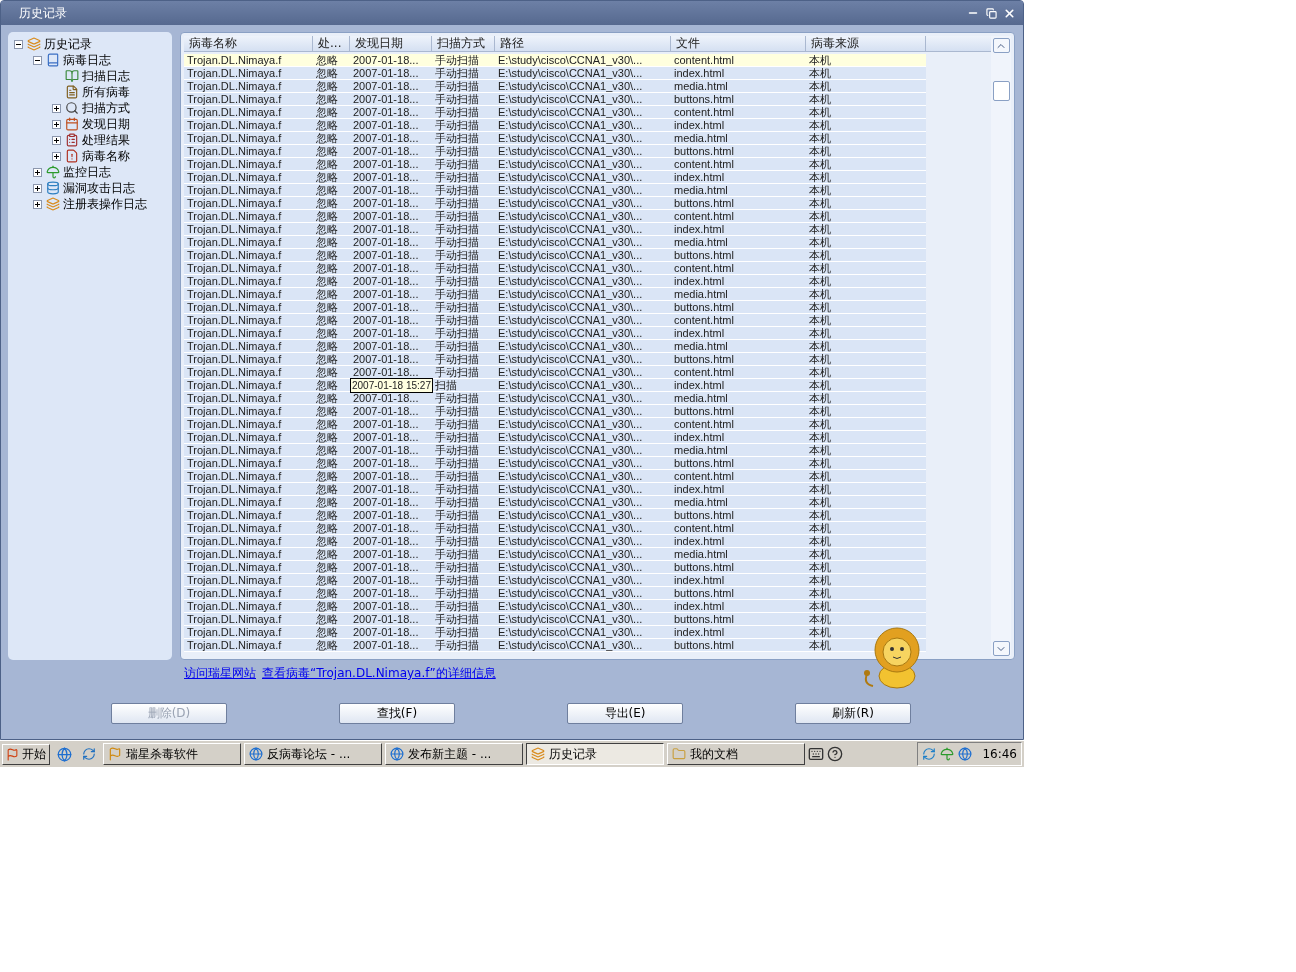 The width and height of the screenshot is (1296, 972). Describe the element at coordinates (736, 754) in the screenshot. I see `taskbar-button: 我的文档` at that location.